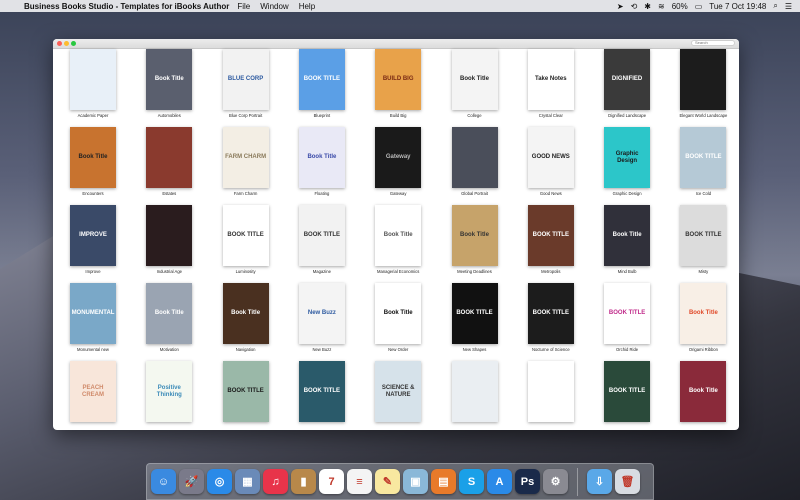  I want to click on skype-icon: S, so click(471, 481).